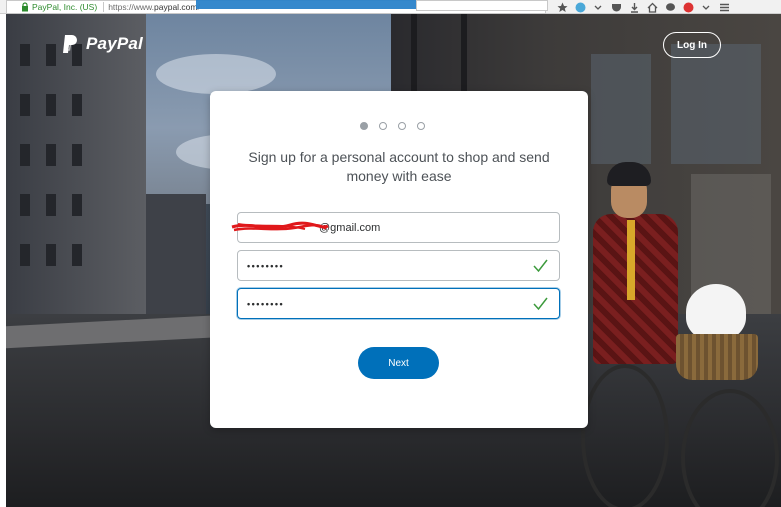  Describe the element at coordinates (398, 265) in the screenshot. I see `password-field: ••••••••` at that location.